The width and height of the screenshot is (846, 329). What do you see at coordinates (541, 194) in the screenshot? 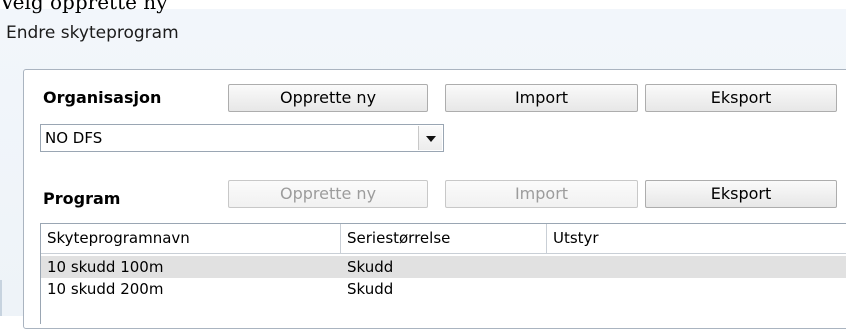
I see `program-import-button: Import` at bounding box center [541, 194].